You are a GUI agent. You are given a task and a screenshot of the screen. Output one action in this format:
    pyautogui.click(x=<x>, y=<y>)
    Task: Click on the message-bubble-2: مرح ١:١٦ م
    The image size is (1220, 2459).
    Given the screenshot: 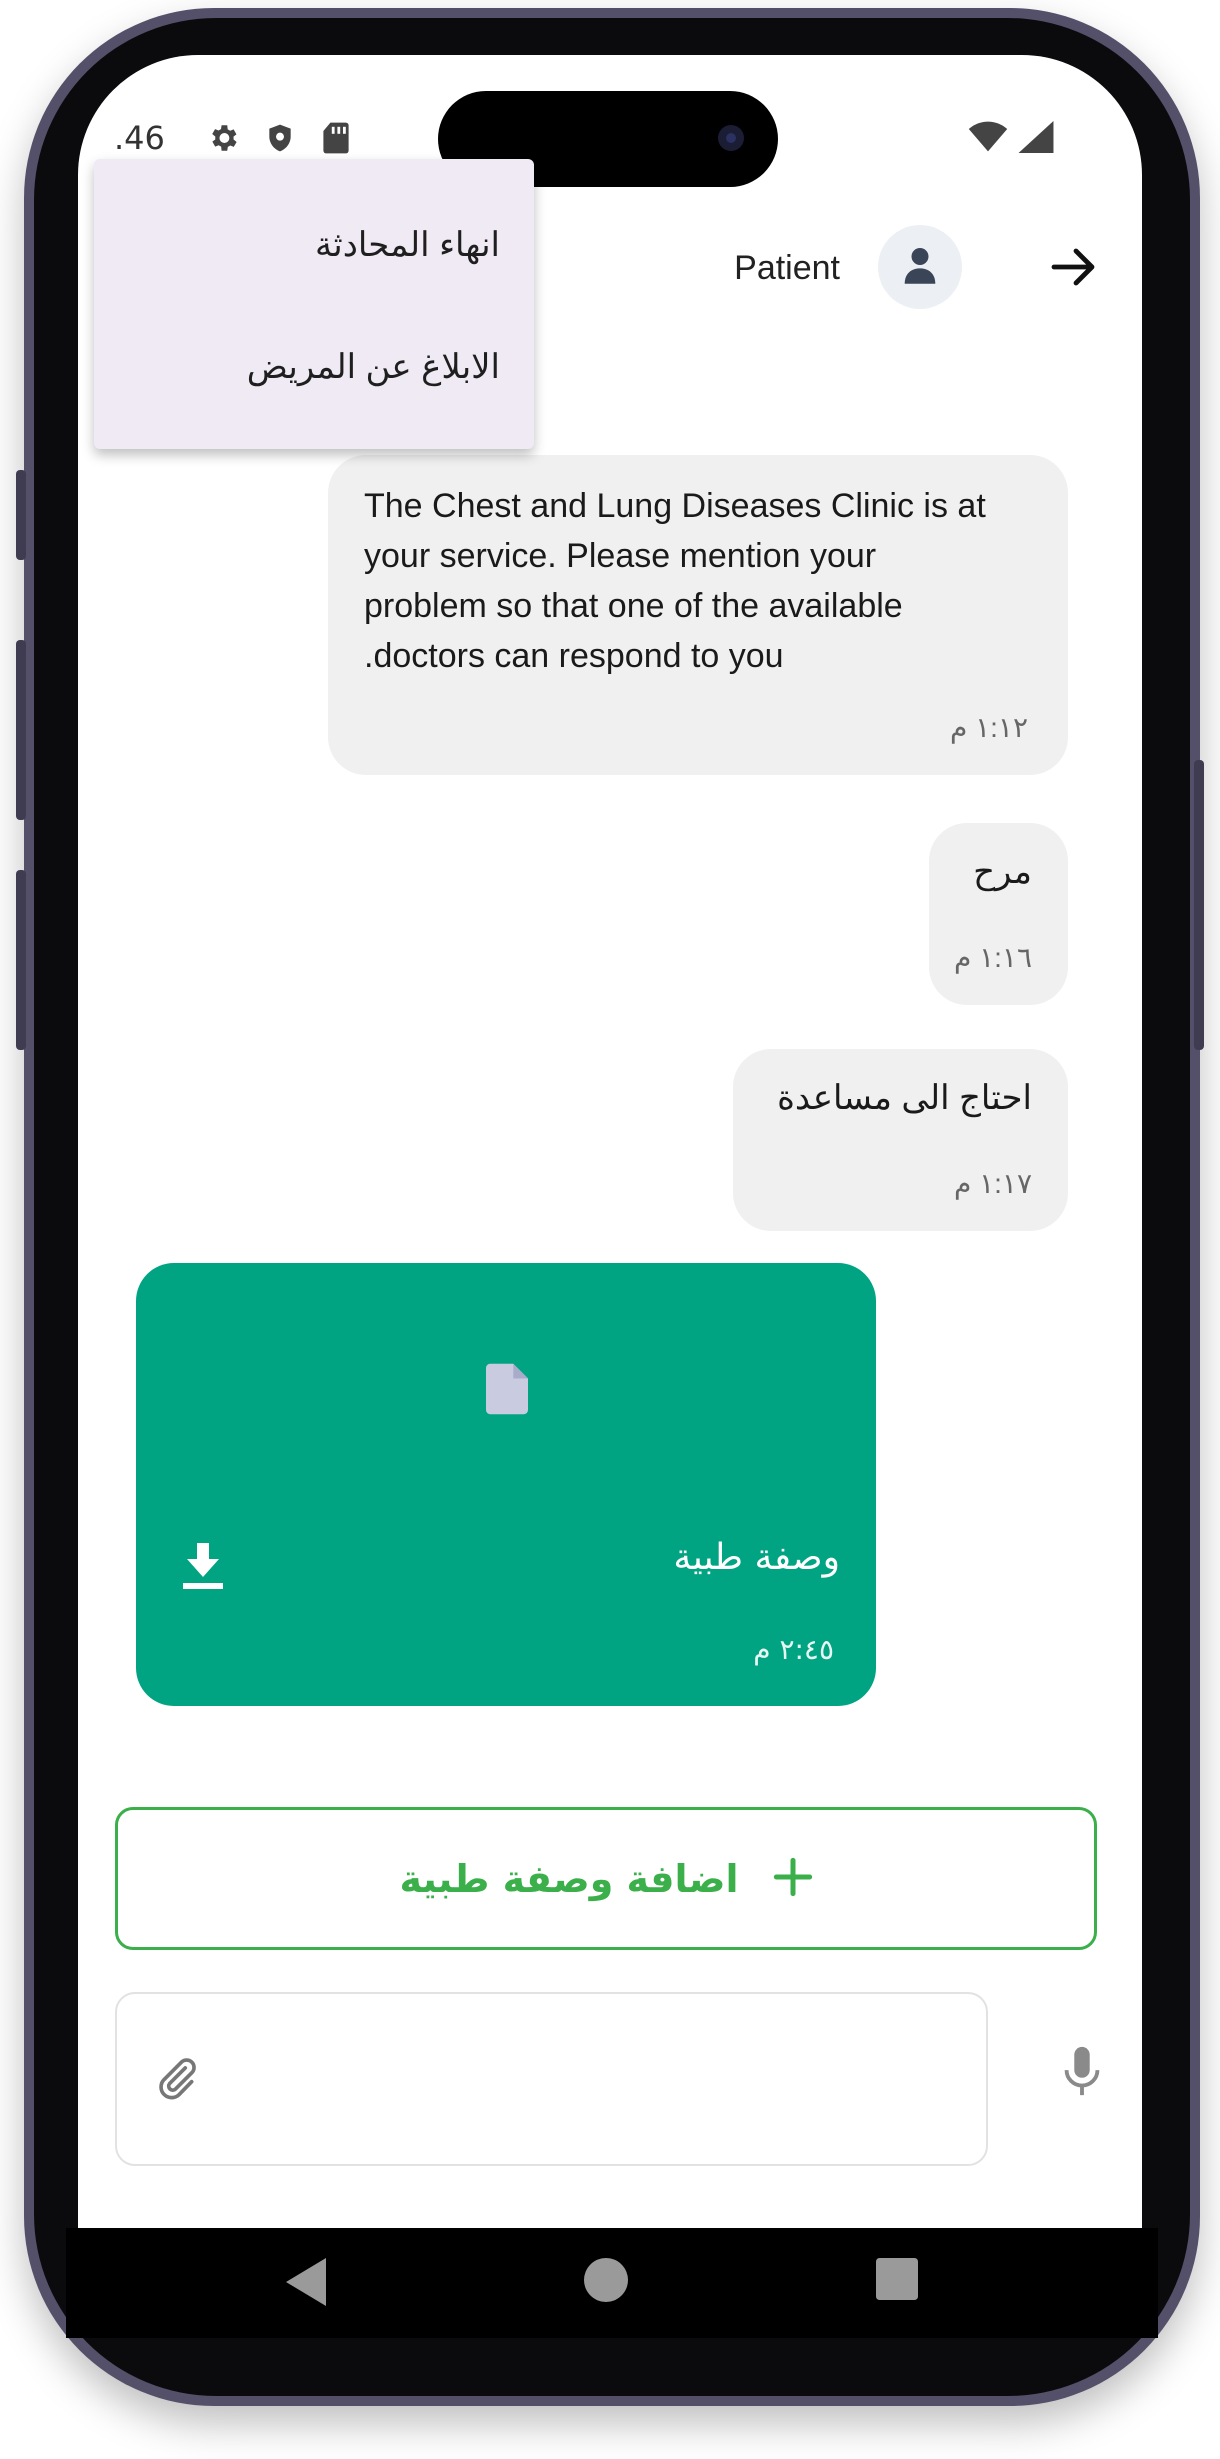 What is the action you would take?
    pyautogui.click(x=998, y=914)
    